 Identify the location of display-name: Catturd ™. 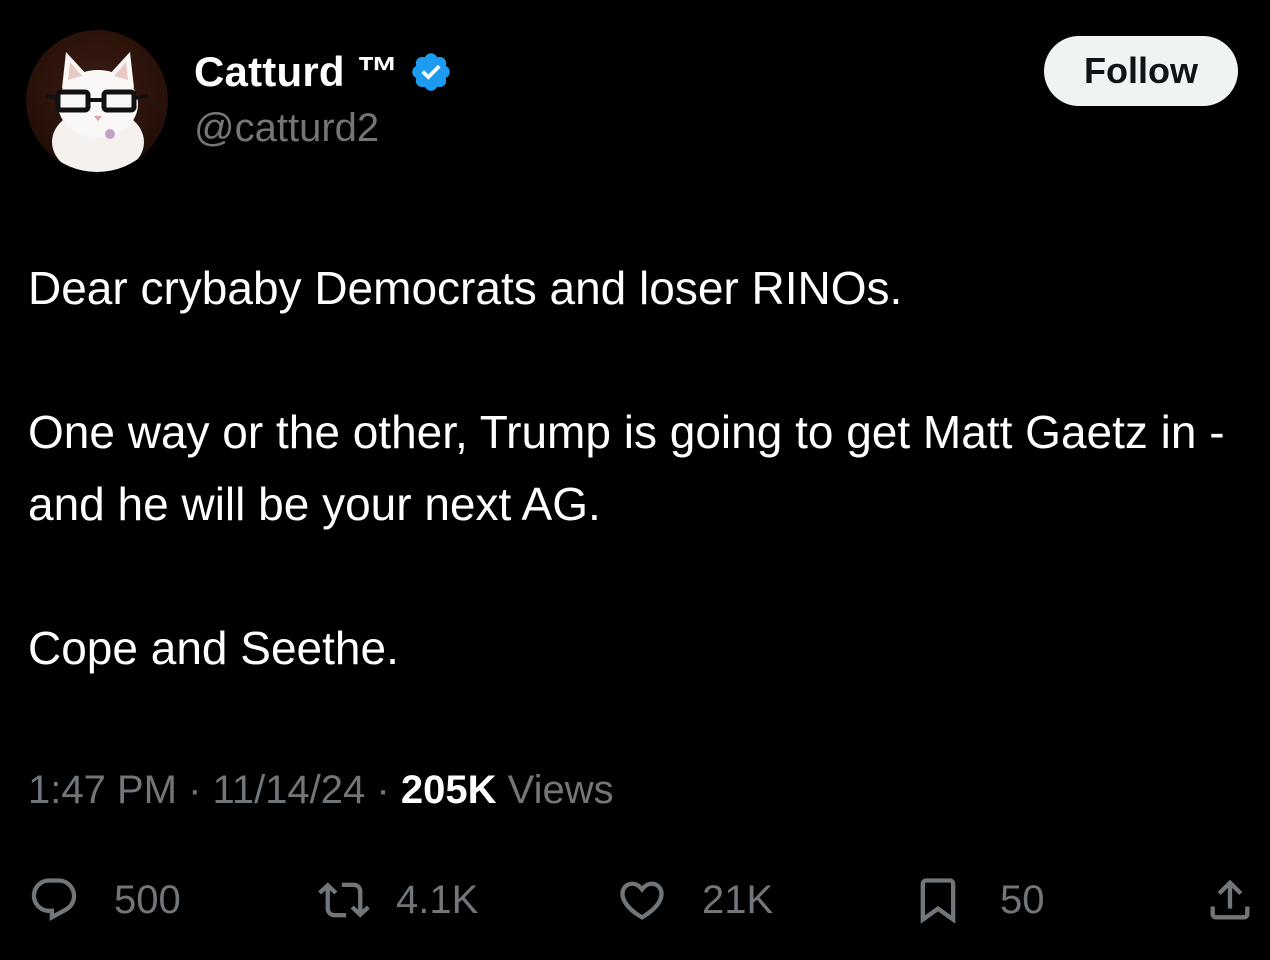
(296, 72).